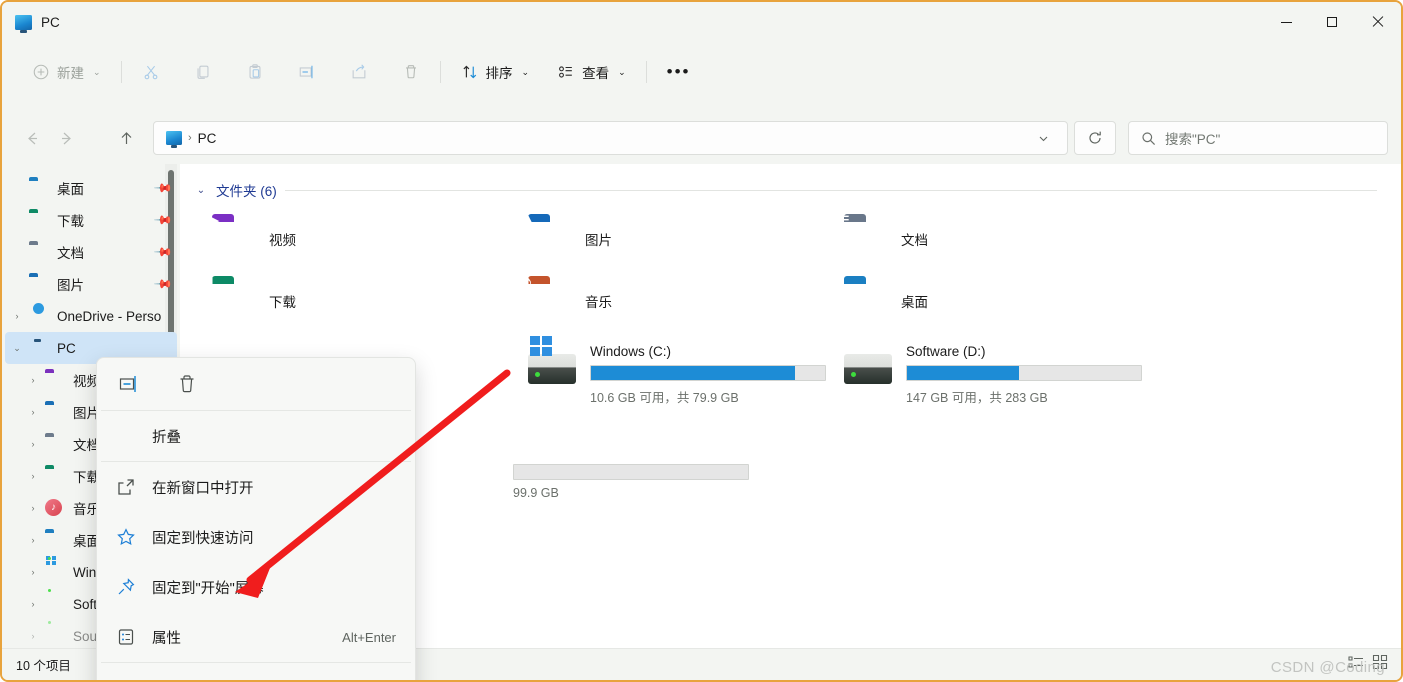  What do you see at coordinates (127, 637) in the screenshot?
I see `properties-icon` at bounding box center [127, 637].